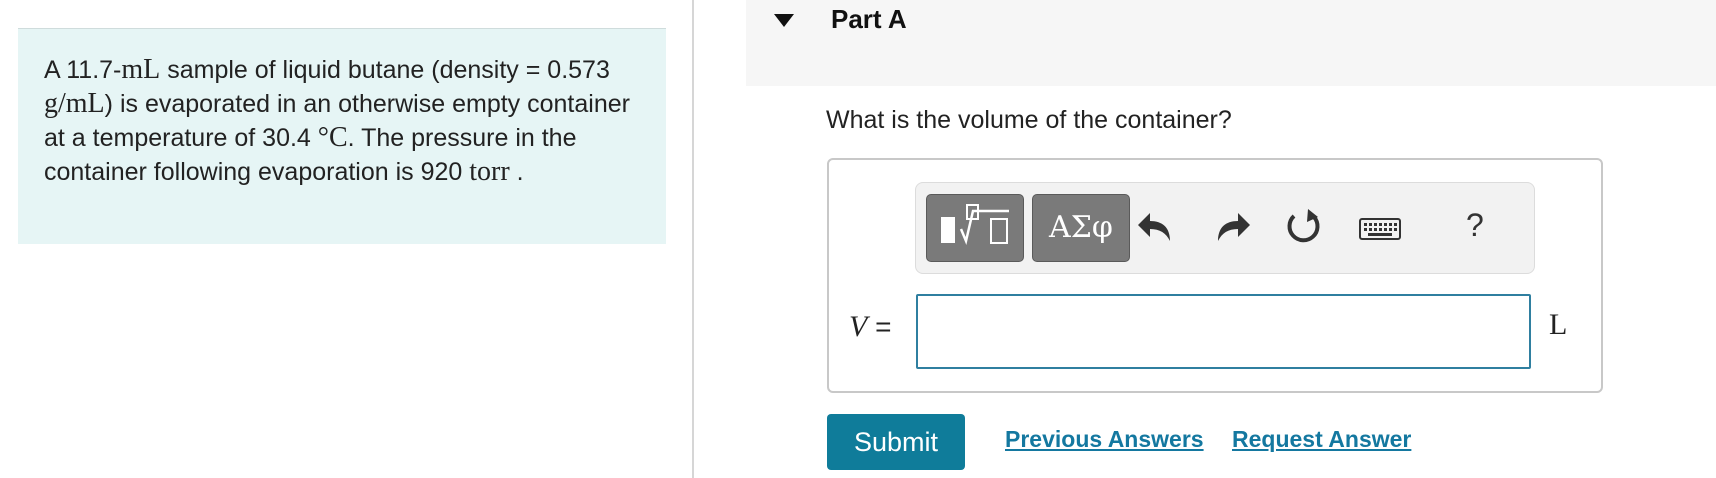 The image size is (1716, 478). I want to click on math-toolbar: ΑΣφ ?, so click(1225, 228).